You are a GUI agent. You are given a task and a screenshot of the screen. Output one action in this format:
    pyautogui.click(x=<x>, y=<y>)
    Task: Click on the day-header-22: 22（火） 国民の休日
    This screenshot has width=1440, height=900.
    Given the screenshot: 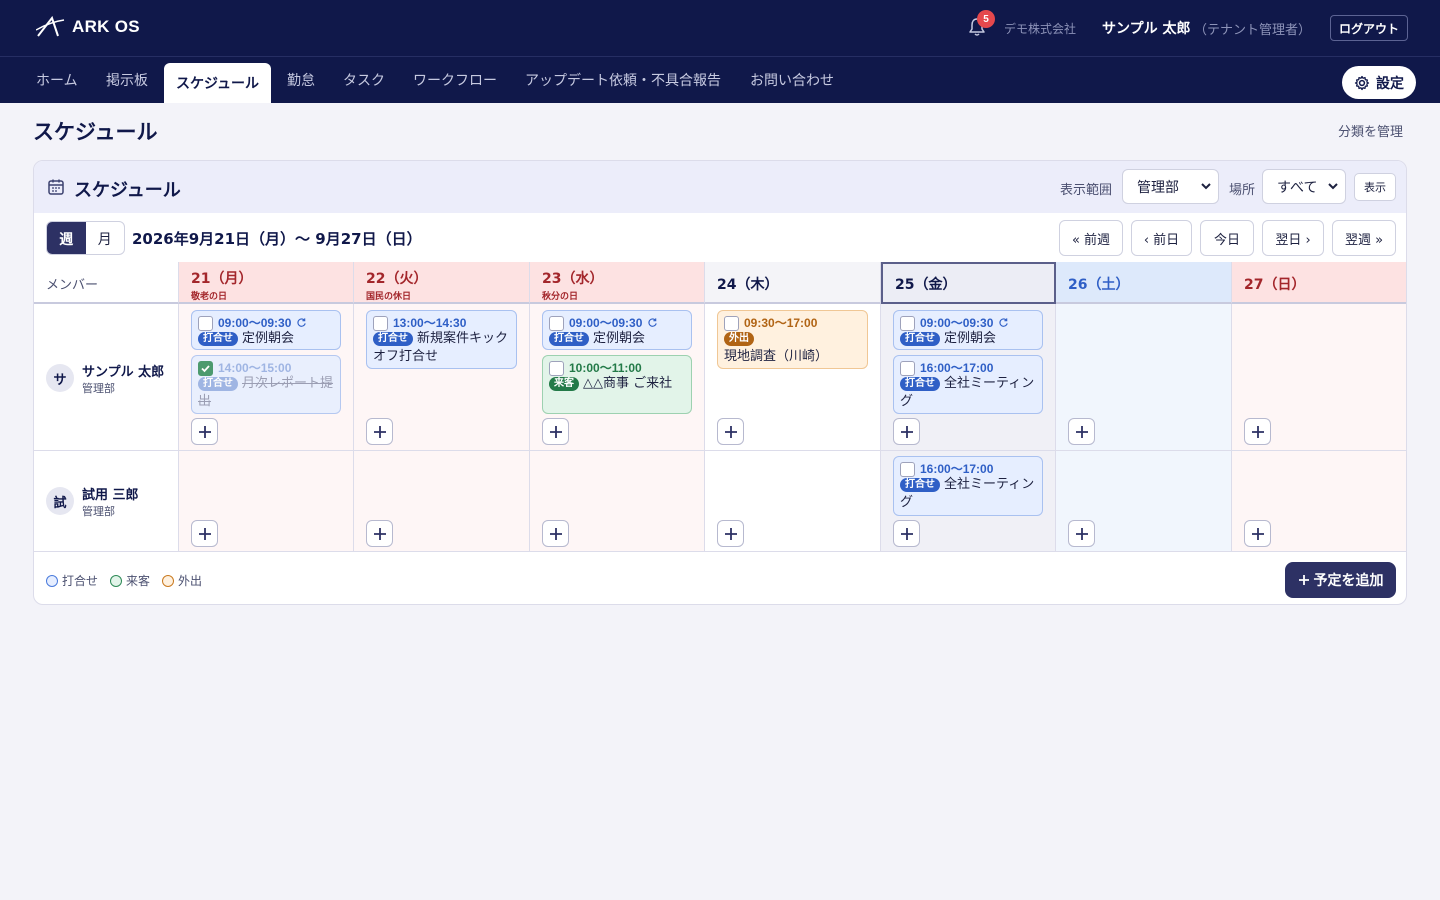 What is the action you would take?
    pyautogui.click(x=442, y=283)
    